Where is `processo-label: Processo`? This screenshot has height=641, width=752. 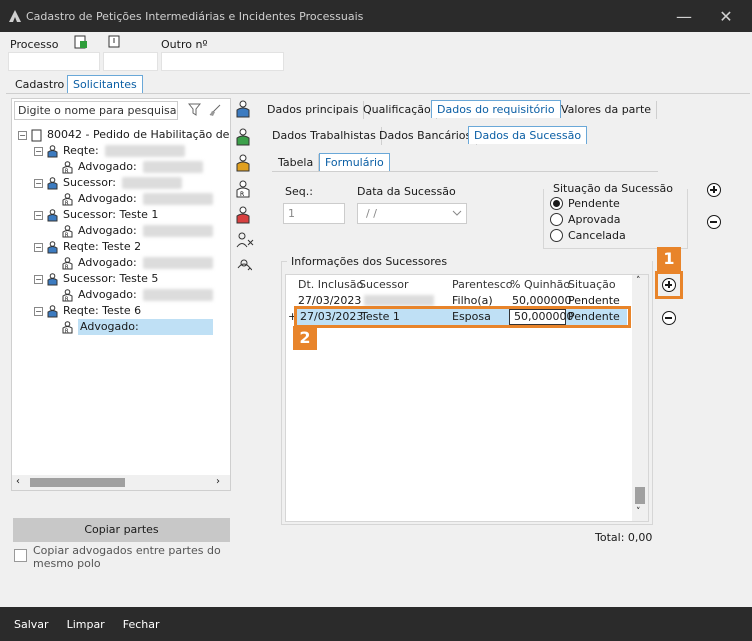 processo-label: Processo is located at coordinates (34, 44).